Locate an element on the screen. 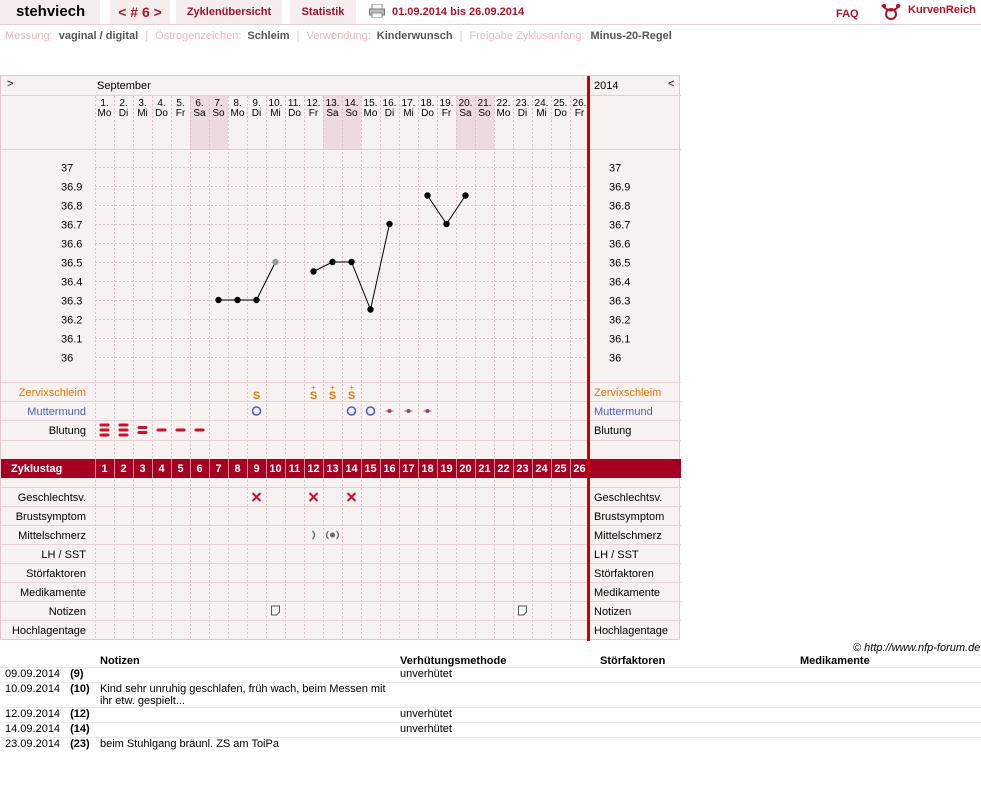 The width and height of the screenshot is (981, 793). temp-tick-right: 36.1 is located at coordinates (619, 340).